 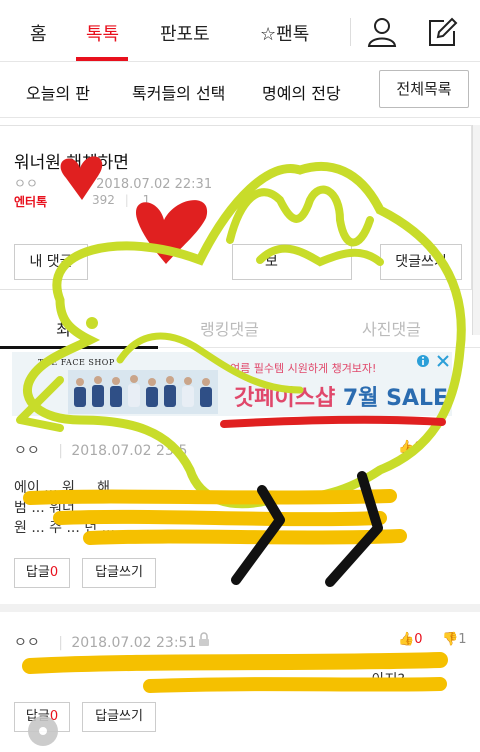 What do you see at coordinates (301, 92) in the screenshot?
I see `sub-nav-hall-of-fame: 명예의 전당` at bounding box center [301, 92].